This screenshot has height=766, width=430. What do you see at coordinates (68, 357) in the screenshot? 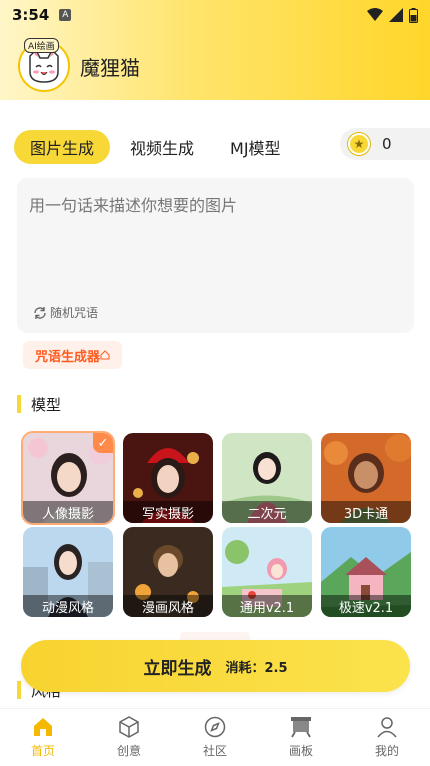
I see `spell-generator-label: 咒语生成器` at bounding box center [68, 357].